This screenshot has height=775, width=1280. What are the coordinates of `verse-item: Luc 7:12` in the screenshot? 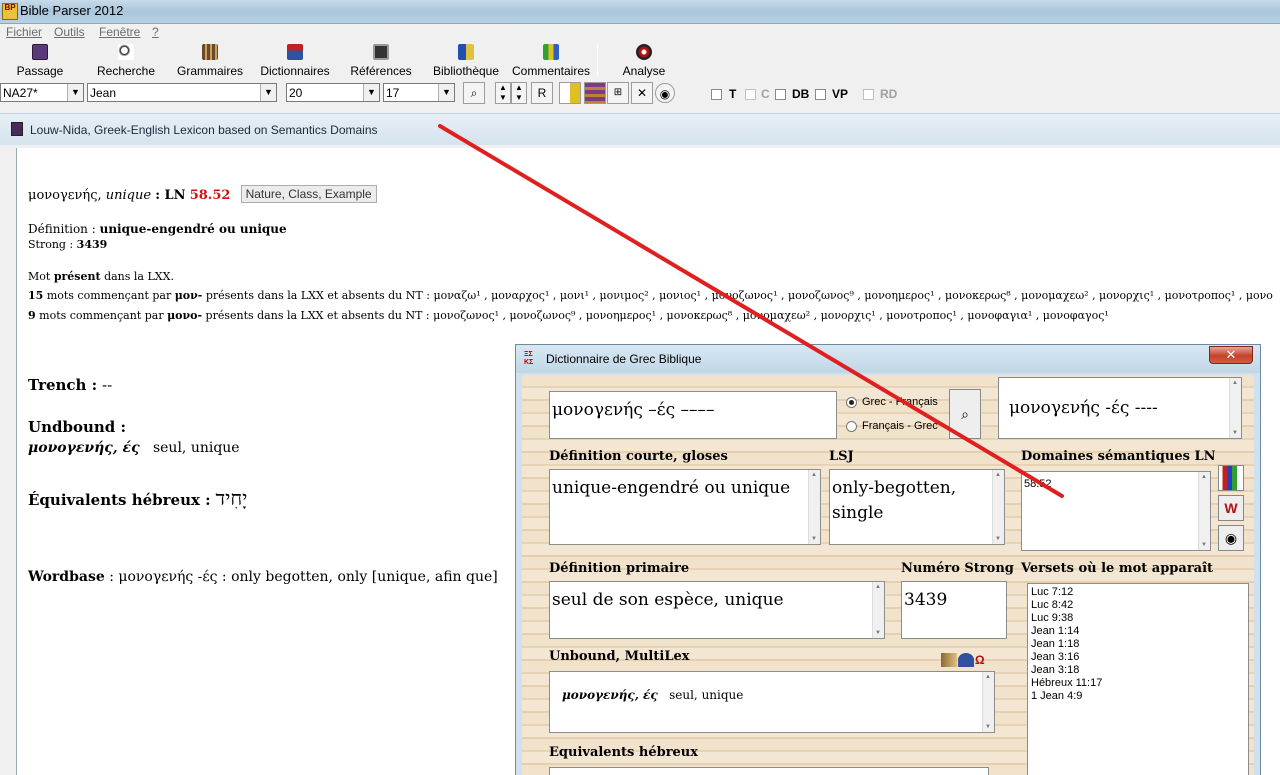 It's located at (1052, 592).